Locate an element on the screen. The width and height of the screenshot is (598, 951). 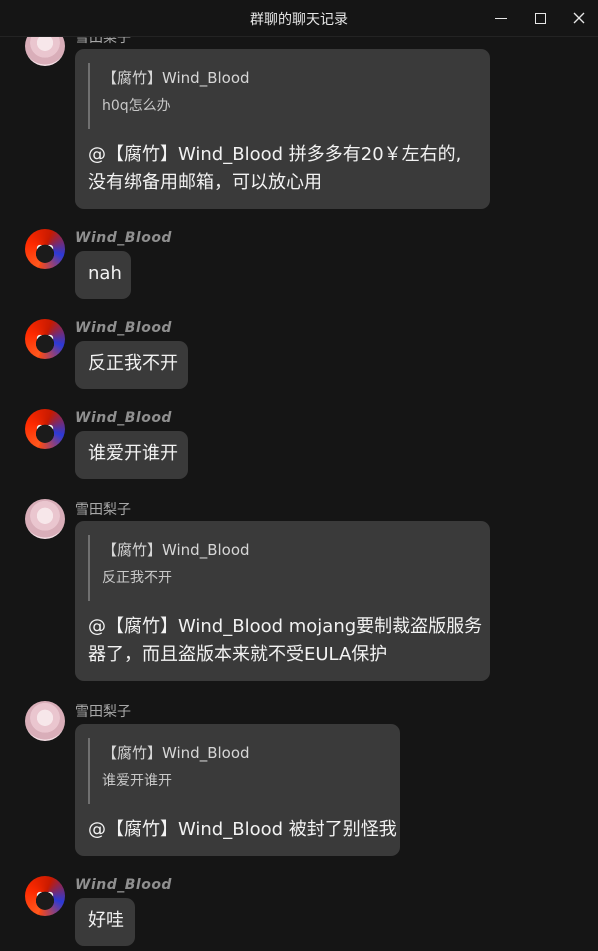
maximize-button is located at coordinates (540, 18).